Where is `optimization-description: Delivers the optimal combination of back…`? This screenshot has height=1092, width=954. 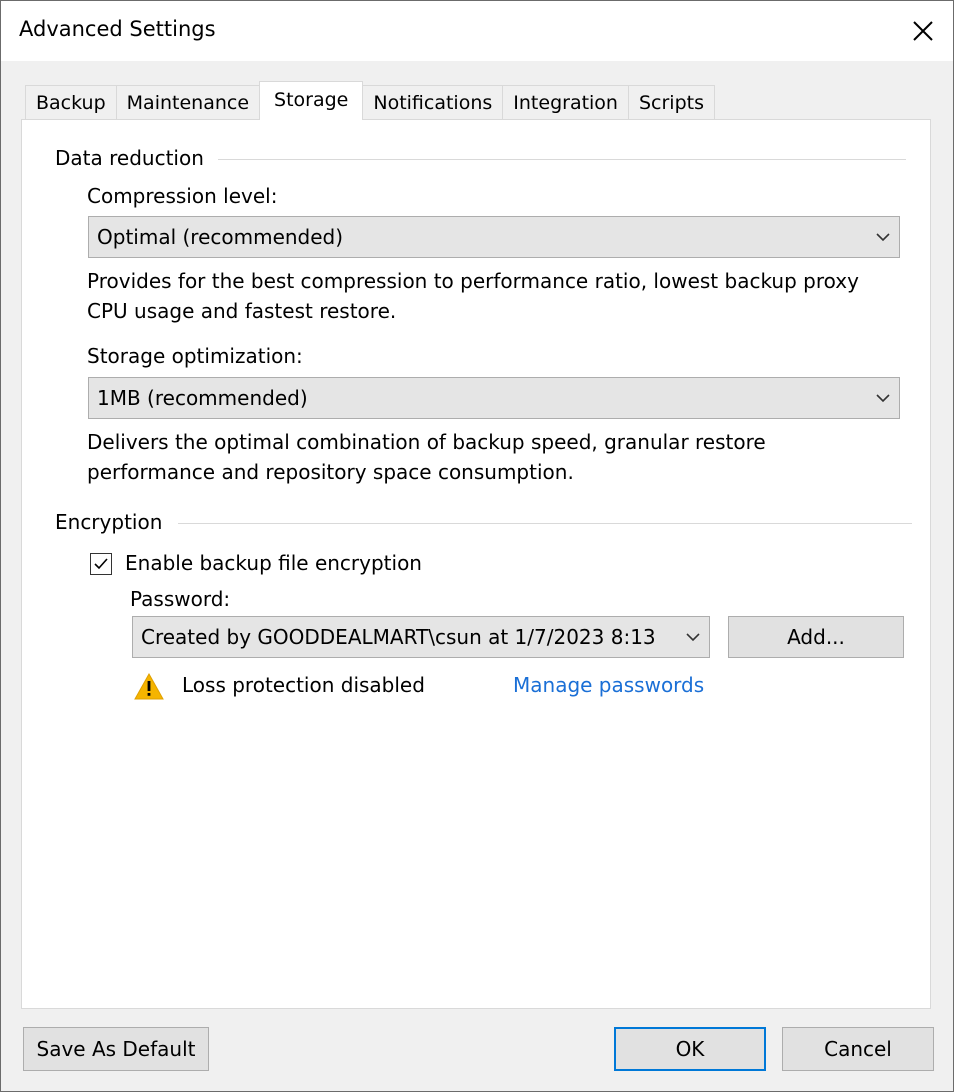
optimization-description: Delivers the optimal combination of back… is located at coordinates (426, 457).